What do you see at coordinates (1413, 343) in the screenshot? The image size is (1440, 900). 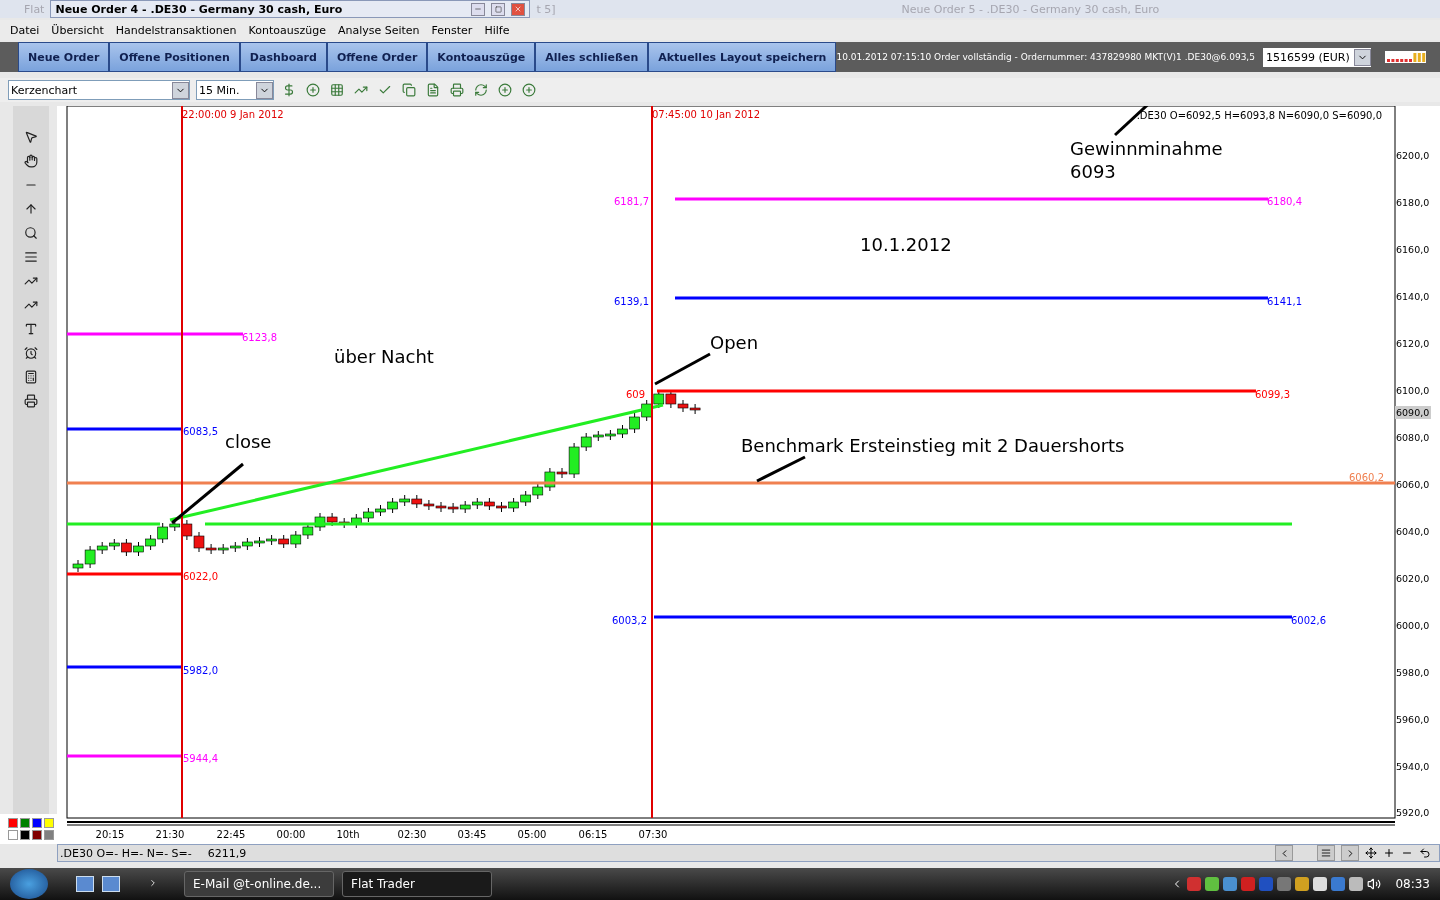 I see `axis-label: 6120,0` at bounding box center [1413, 343].